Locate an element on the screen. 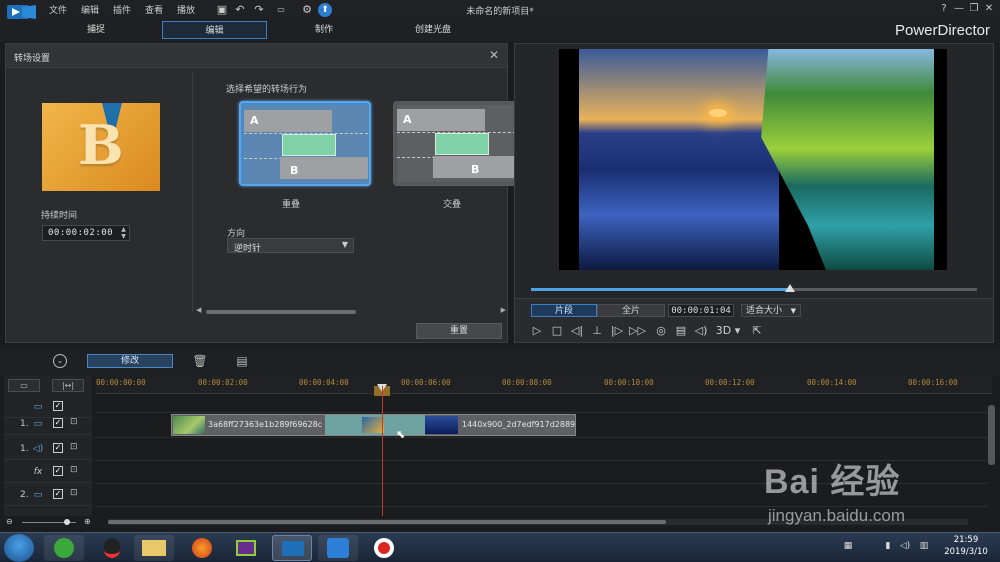  minimize-button: — is located at coordinates (959, 9).